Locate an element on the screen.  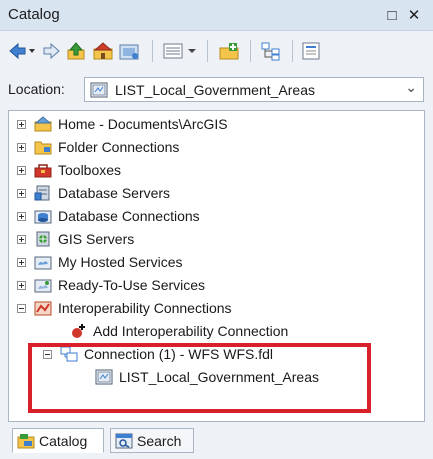
forward-button is located at coordinates (51, 51).